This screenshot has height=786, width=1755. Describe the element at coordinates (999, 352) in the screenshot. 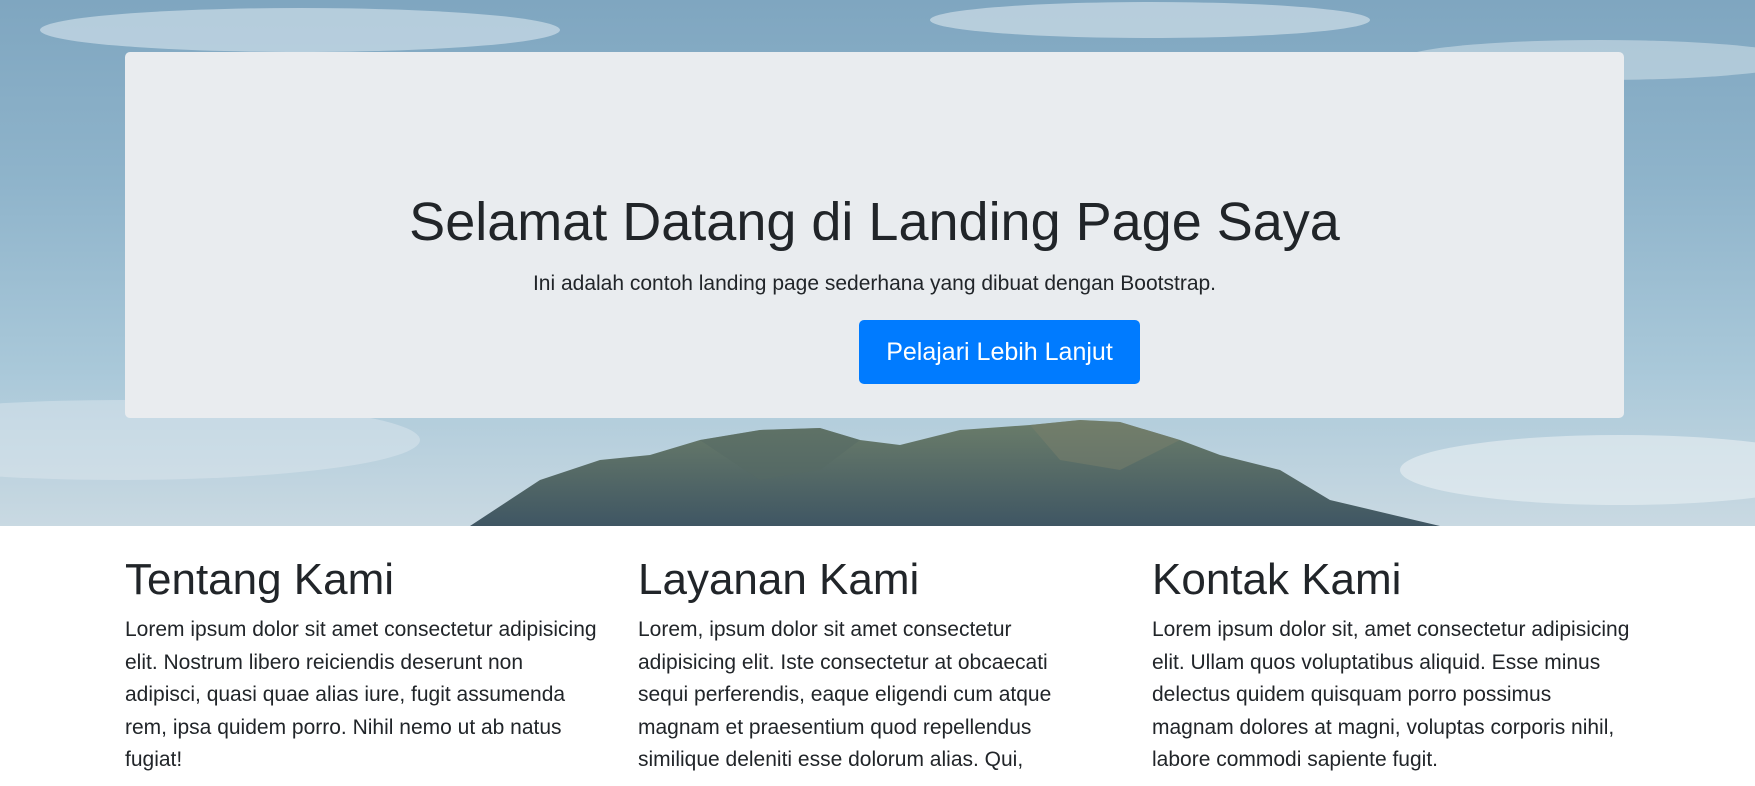

I see `learn-more-button: Pelajari Lebih Lanjut` at that location.